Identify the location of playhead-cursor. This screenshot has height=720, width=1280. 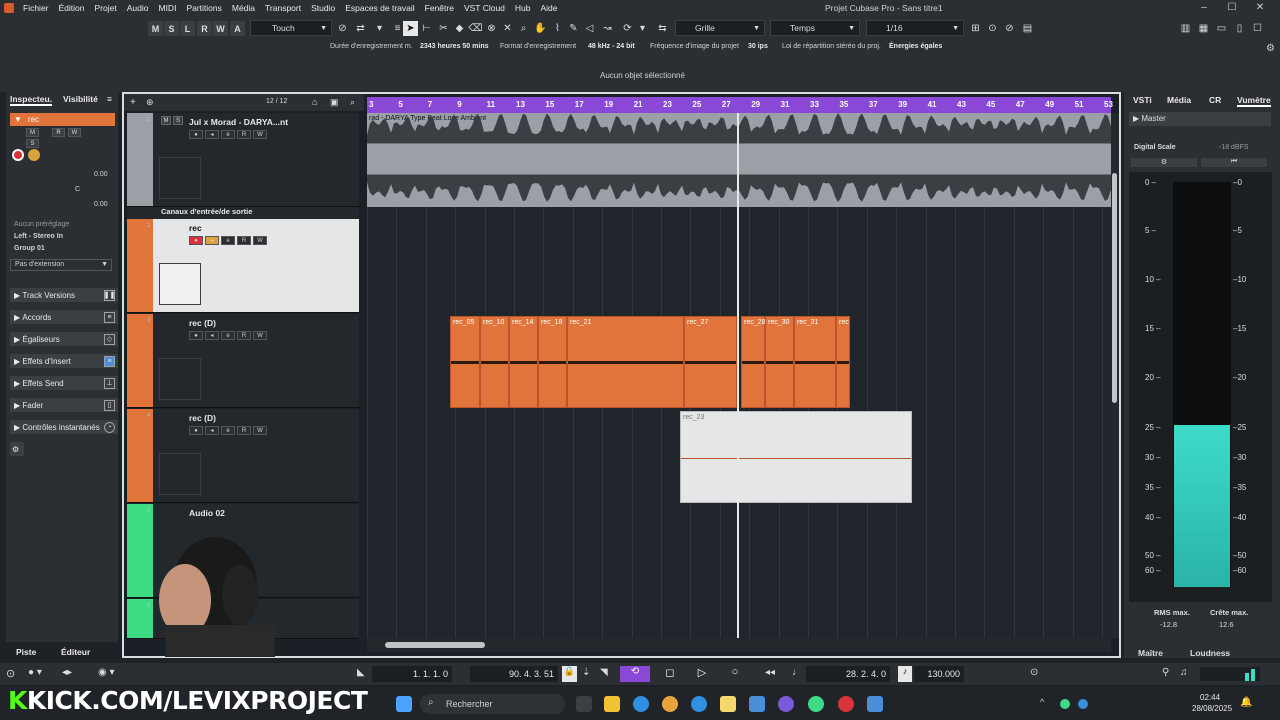
(738, 375).